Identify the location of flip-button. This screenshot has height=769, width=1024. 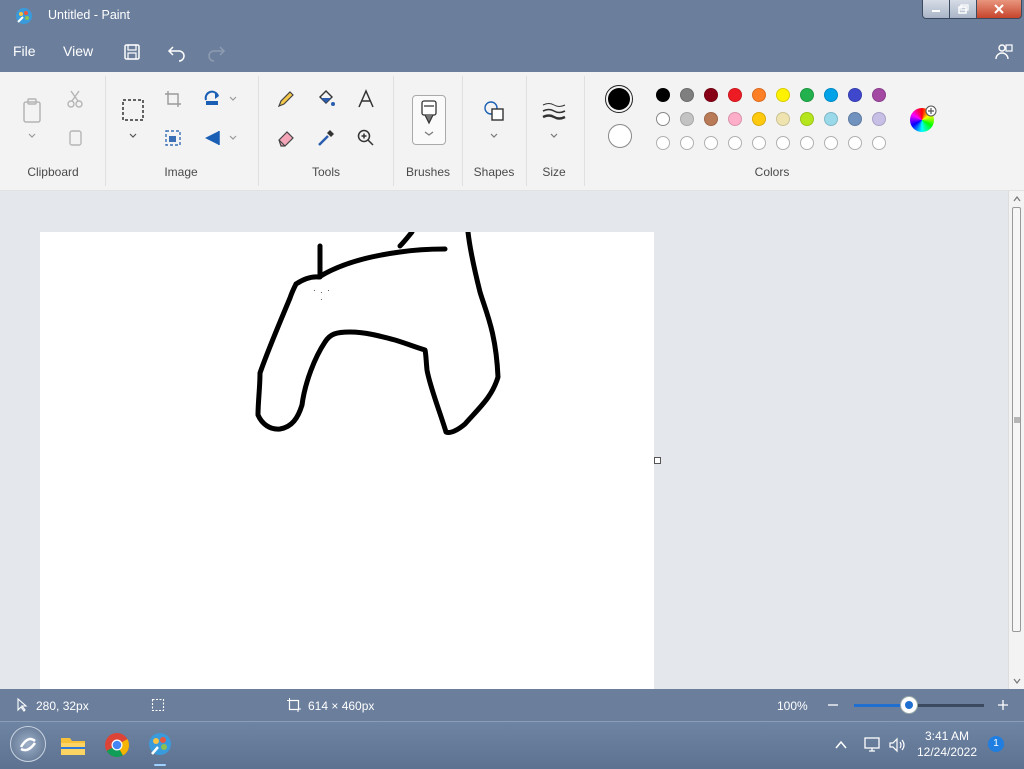
(213, 138).